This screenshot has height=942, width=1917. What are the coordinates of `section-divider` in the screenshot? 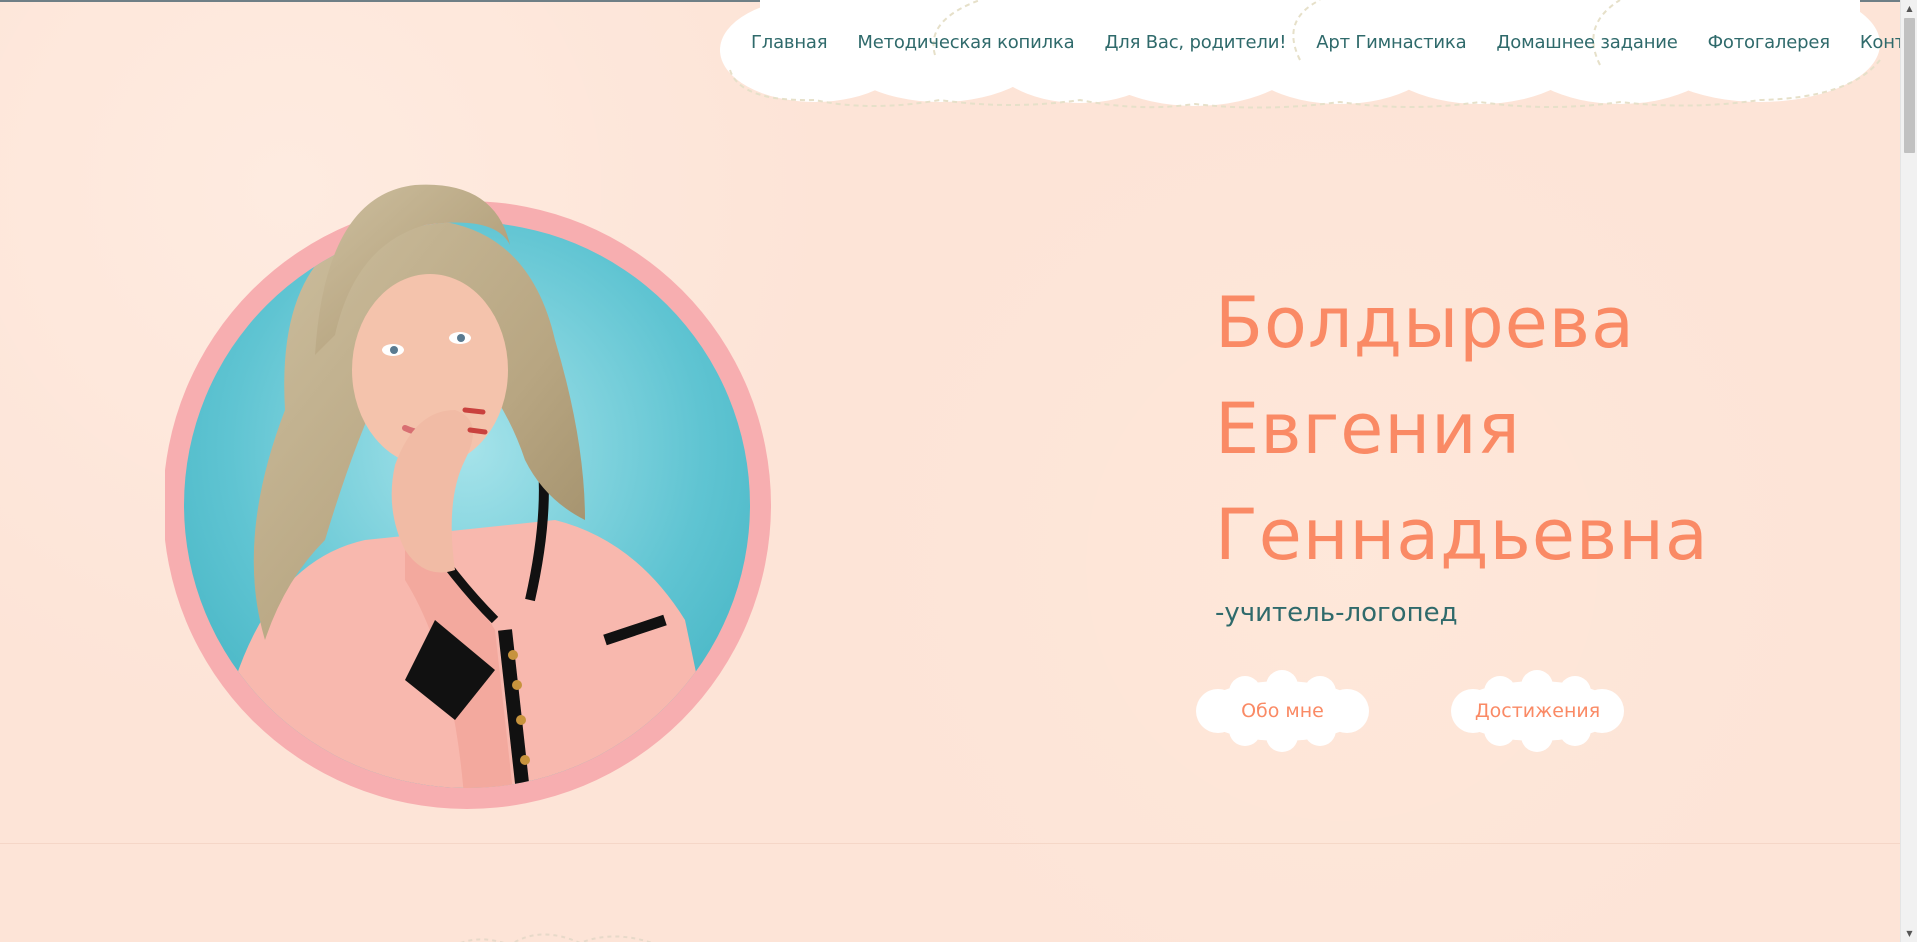 It's located at (950, 843).